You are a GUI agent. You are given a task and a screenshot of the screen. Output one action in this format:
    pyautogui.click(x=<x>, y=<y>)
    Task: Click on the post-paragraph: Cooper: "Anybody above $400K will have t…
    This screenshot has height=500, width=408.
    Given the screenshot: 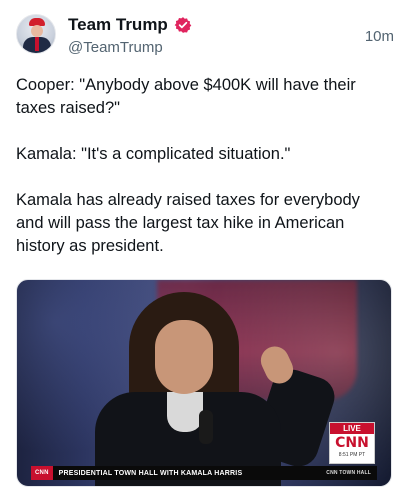 What is the action you would take?
    pyautogui.click(x=188, y=96)
    